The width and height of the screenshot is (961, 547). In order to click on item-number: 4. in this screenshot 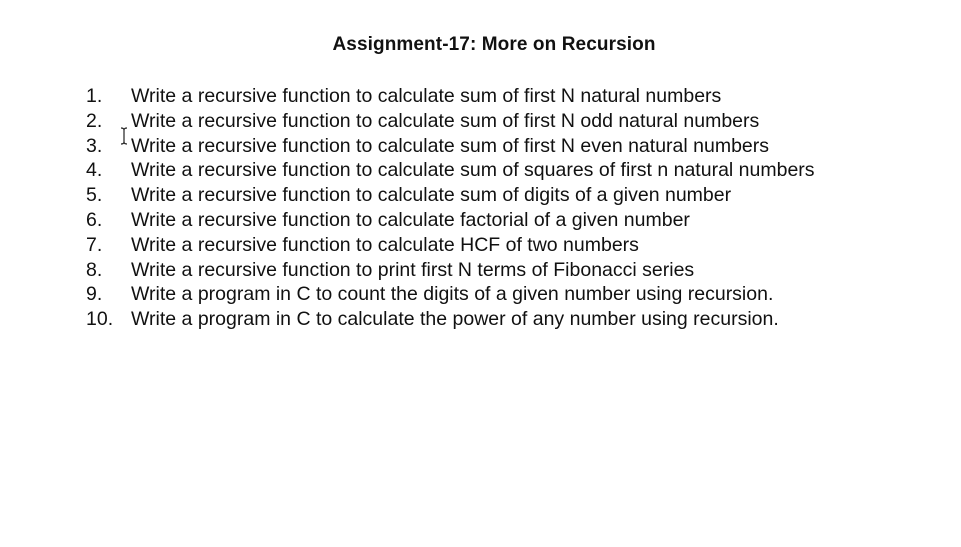, I will do `click(94, 170)`.